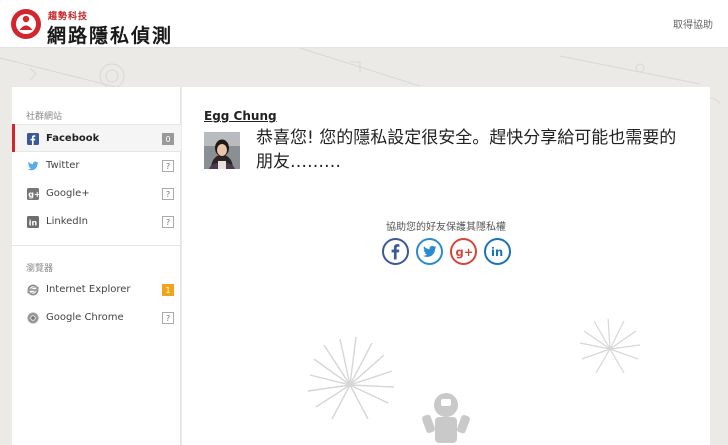  What do you see at coordinates (33, 139) in the screenshot?
I see `facebook-icon` at bounding box center [33, 139].